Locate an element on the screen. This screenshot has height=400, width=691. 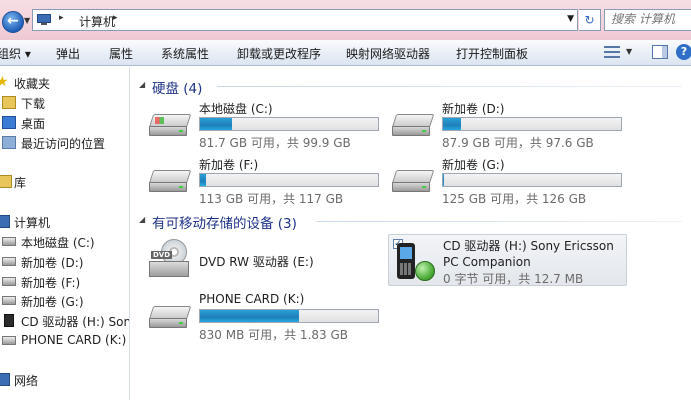
nav-label: 新加卷 (G:) is located at coordinates (52, 302).